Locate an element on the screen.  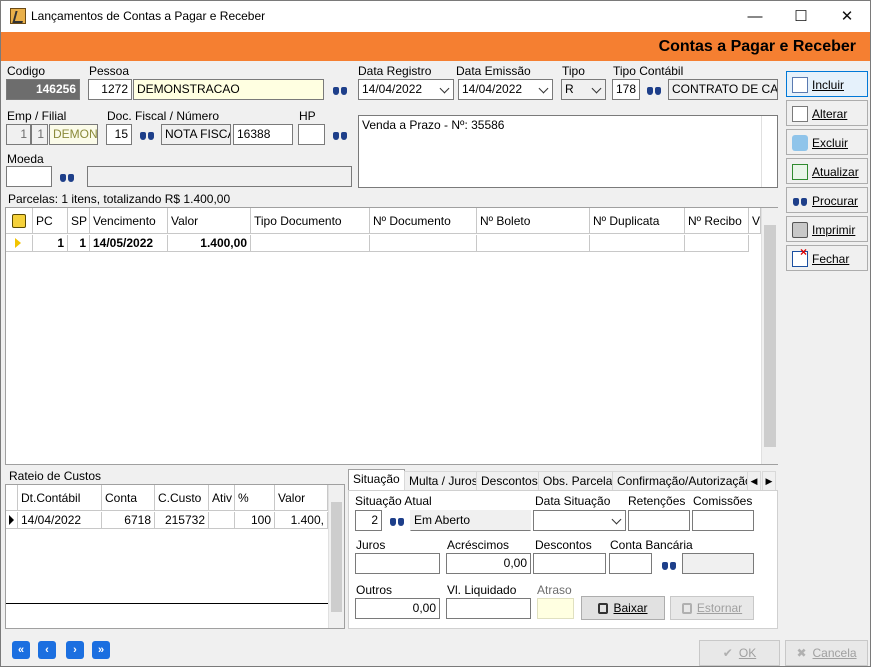
cell-ccusto: 215732 is located at coordinates (182, 520).